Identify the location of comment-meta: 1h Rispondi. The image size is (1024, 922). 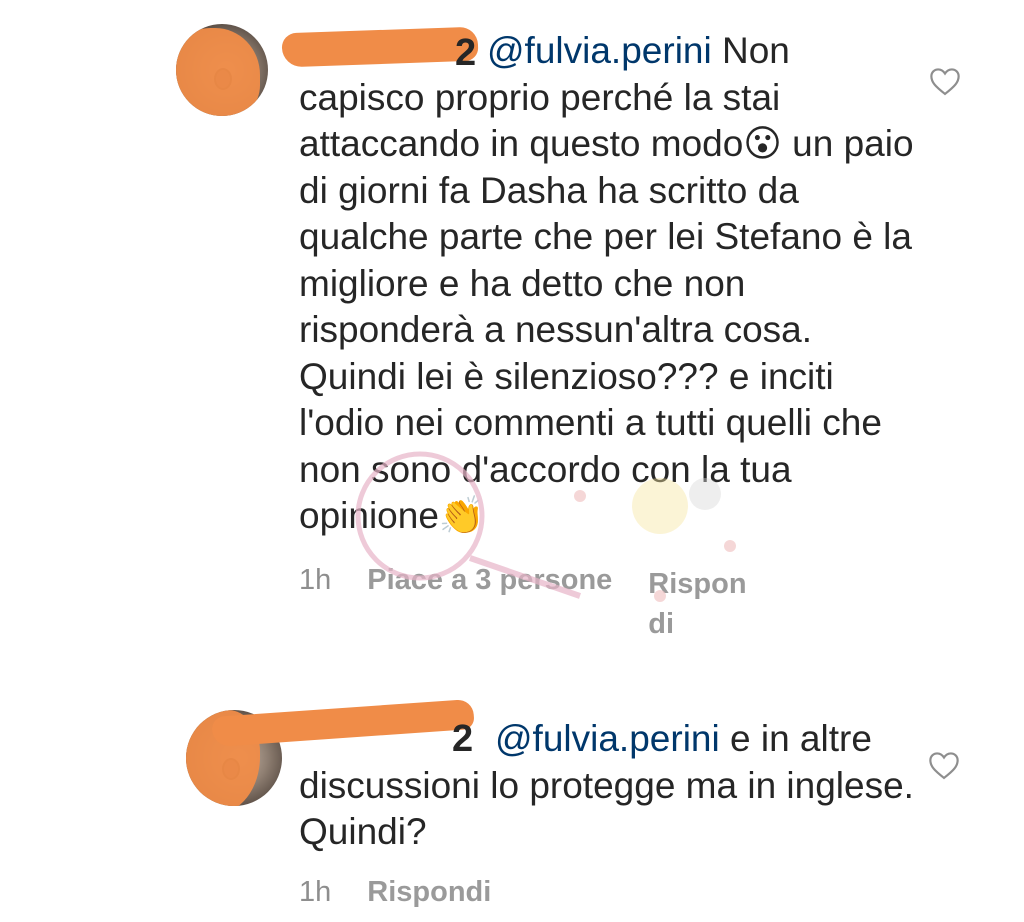
(395, 892).